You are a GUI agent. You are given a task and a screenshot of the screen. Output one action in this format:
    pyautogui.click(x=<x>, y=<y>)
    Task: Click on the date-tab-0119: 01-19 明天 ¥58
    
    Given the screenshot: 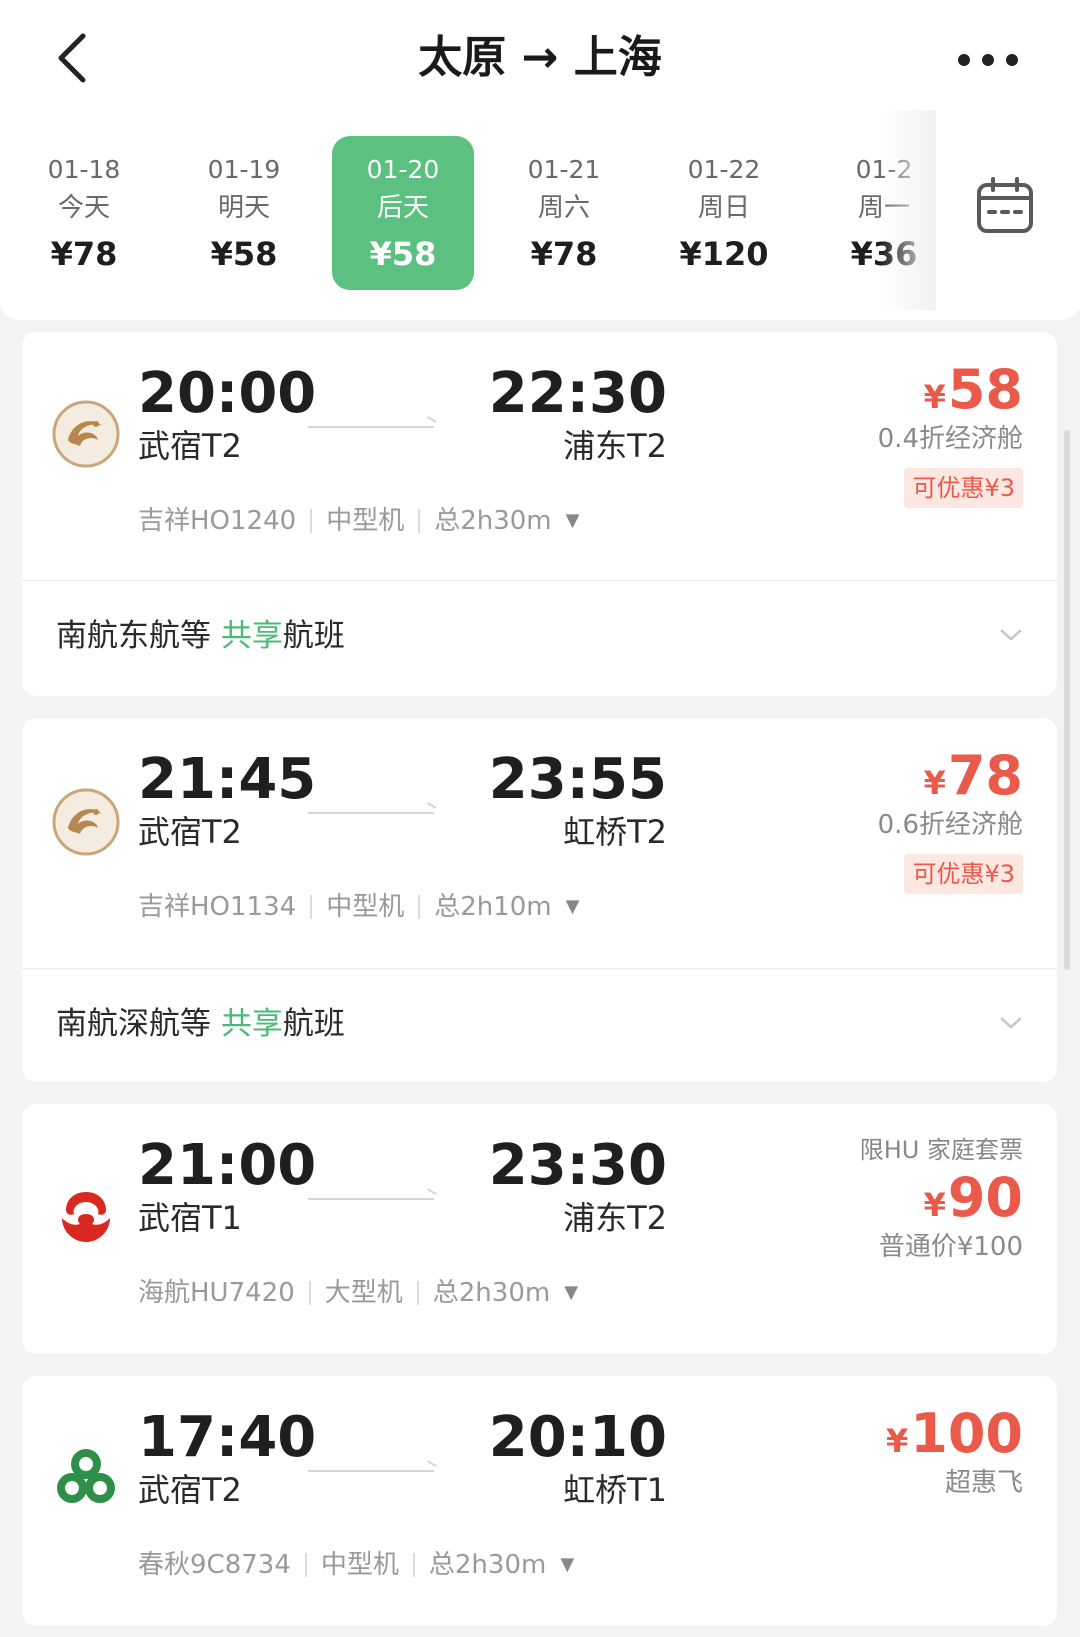 What is the action you would take?
    pyautogui.click(x=244, y=213)
    